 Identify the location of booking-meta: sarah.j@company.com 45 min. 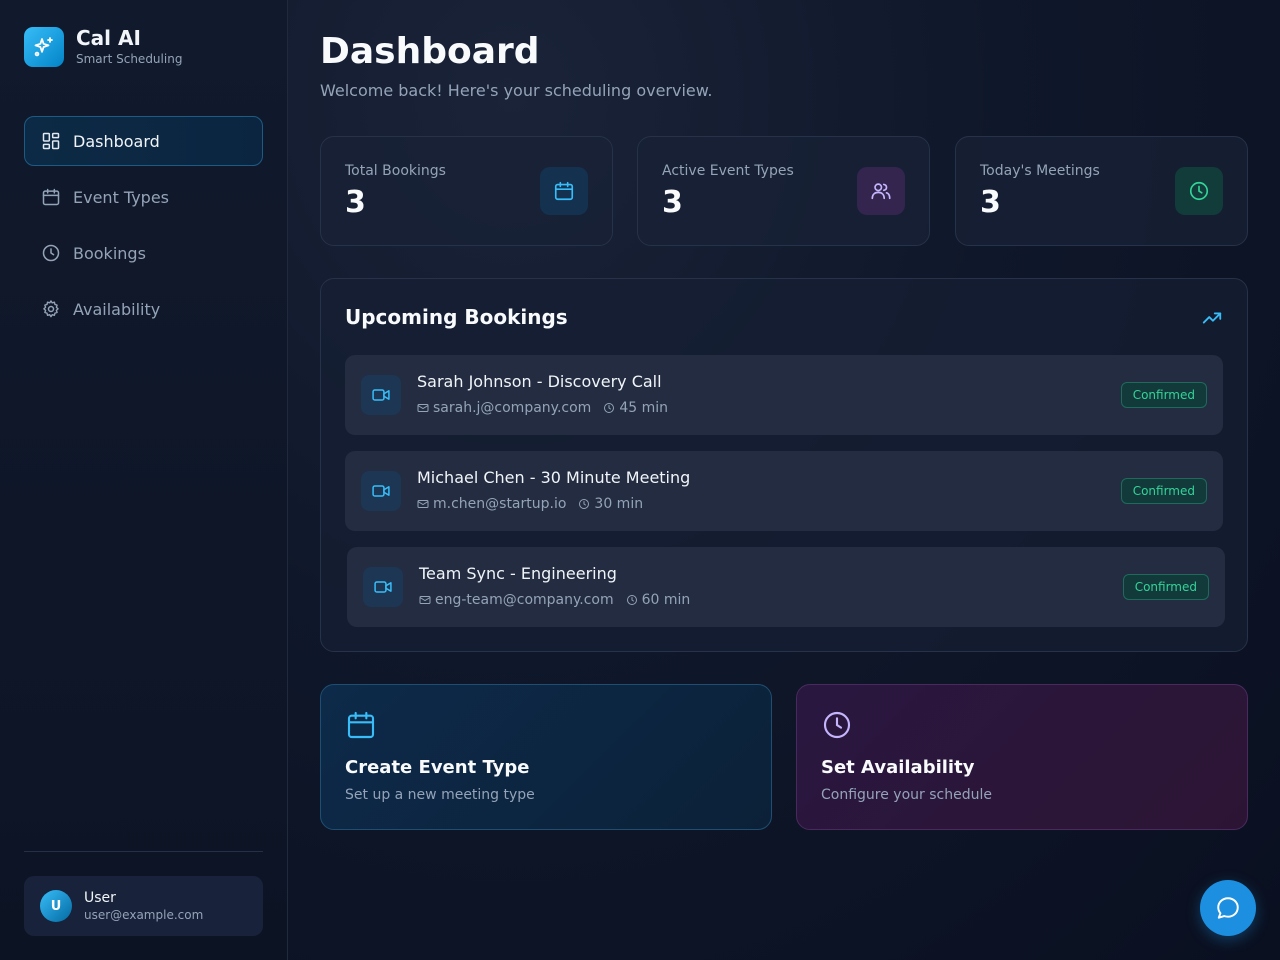
(548, 408).